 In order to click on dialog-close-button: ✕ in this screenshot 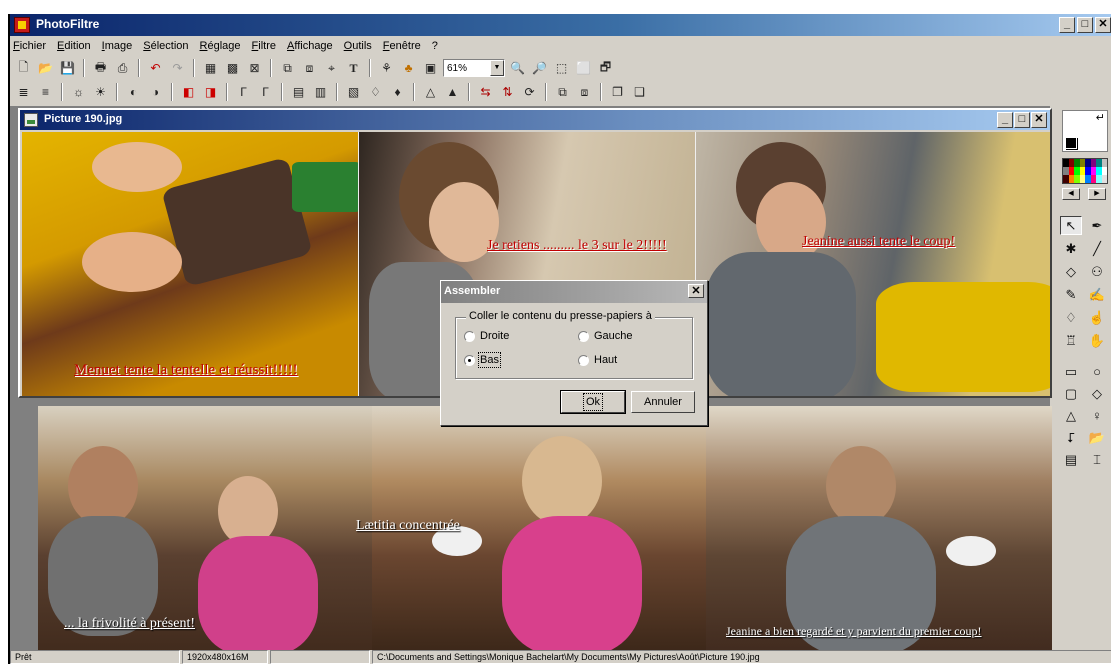, I will do `click(696, 291)`.